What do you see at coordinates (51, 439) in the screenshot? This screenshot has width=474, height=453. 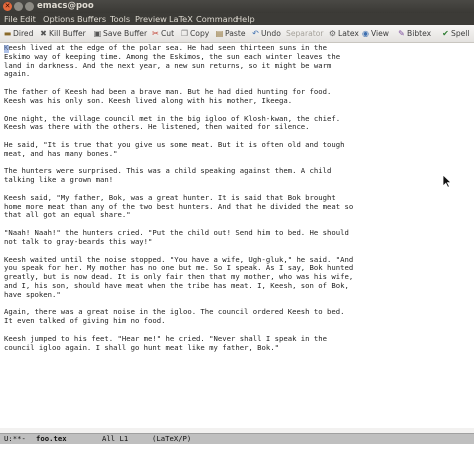 I see `buffer-filename: foo.tex` at bounding box center [51, 439].